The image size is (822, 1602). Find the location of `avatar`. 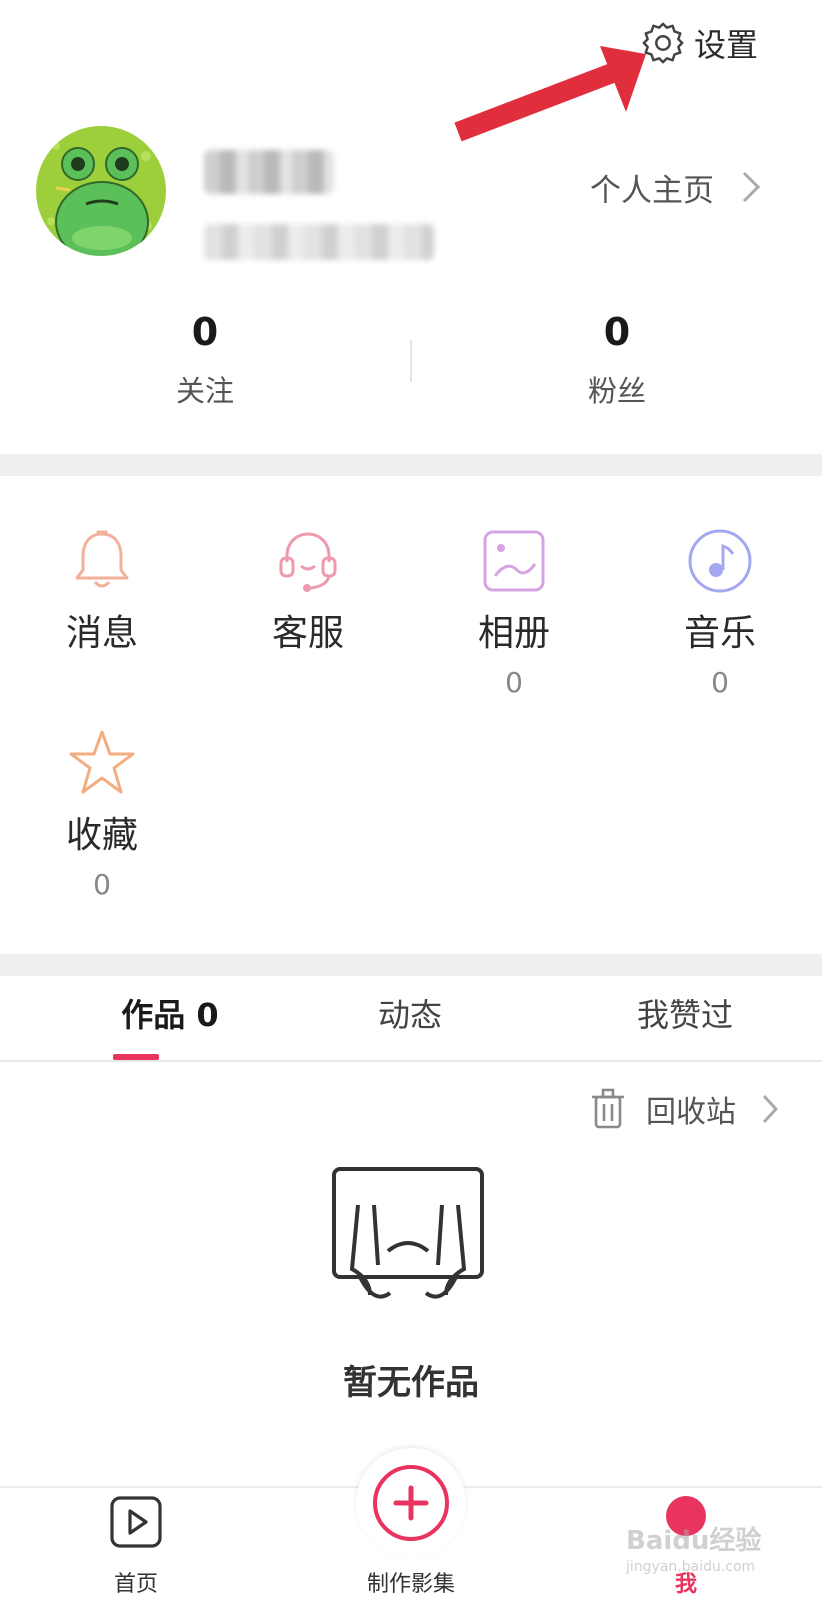

avatar is located at coordinates (101, 191).